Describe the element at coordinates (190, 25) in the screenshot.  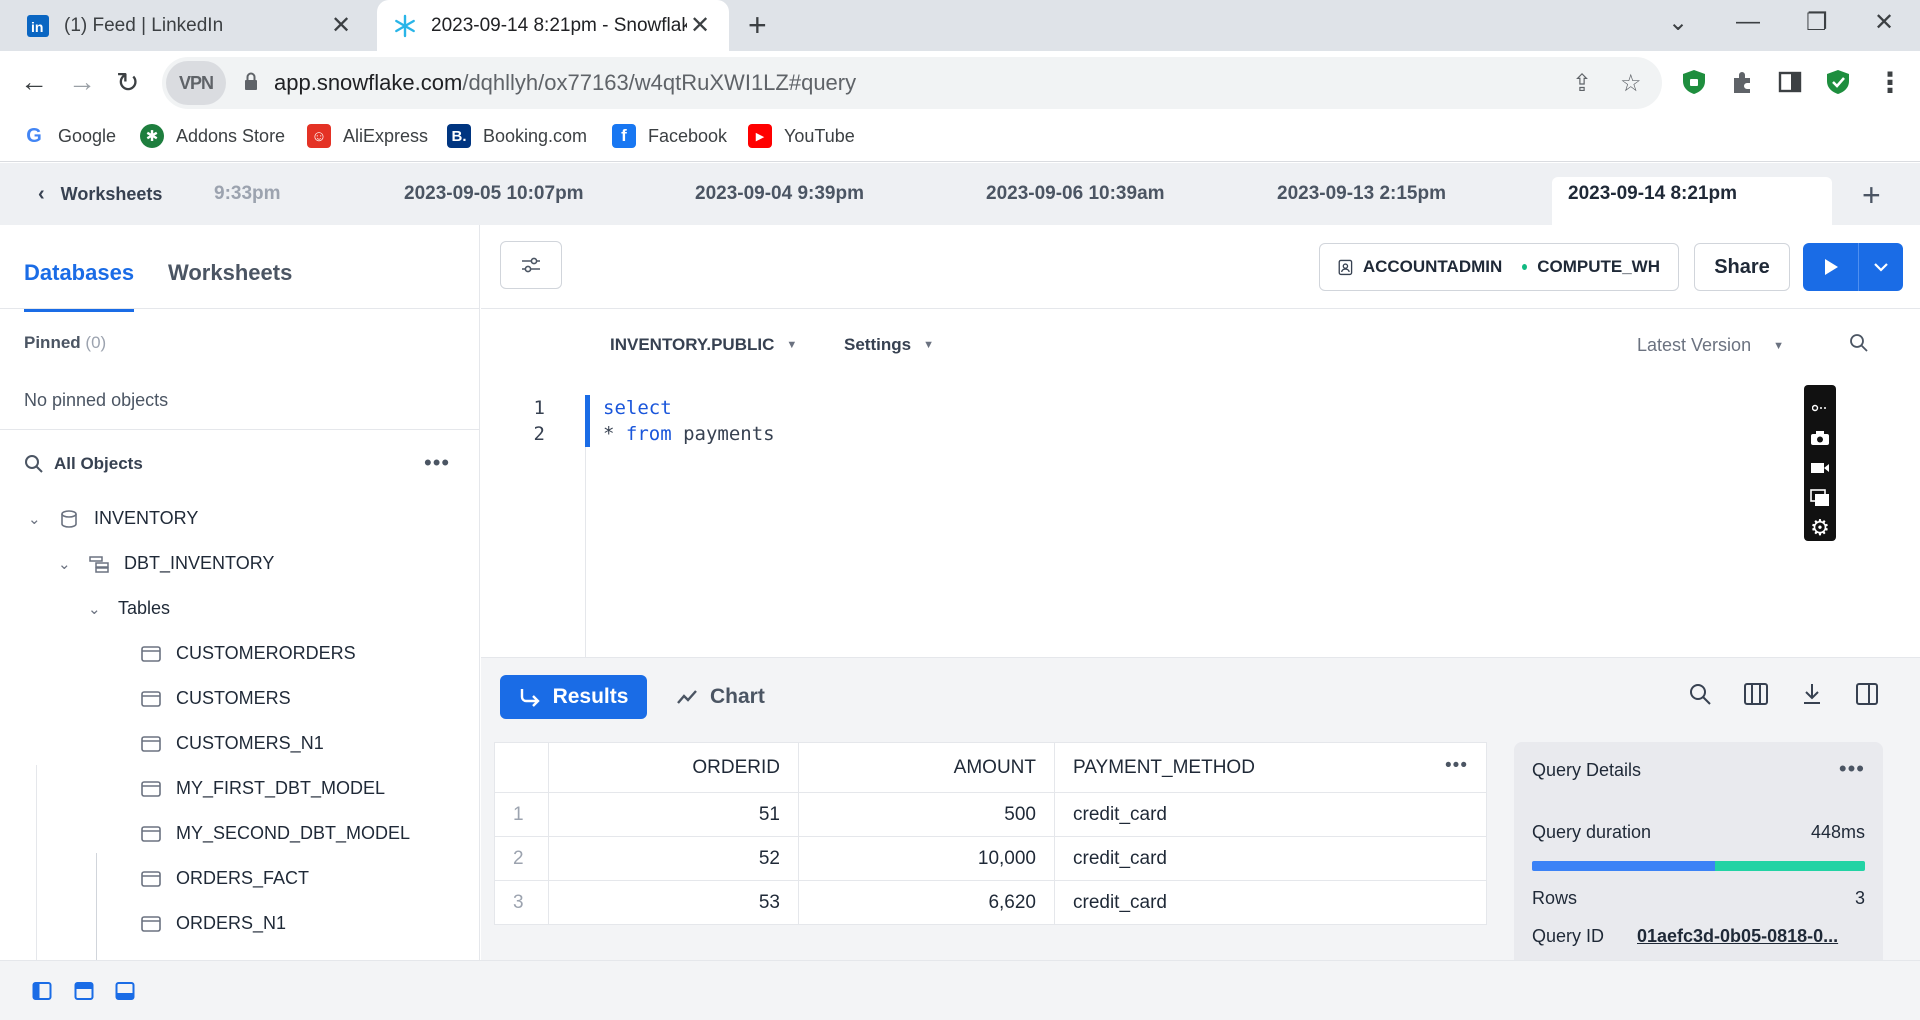
I see `browser-tab-linkedin: in (1) Feed | LinkedIn ✕` at that location.